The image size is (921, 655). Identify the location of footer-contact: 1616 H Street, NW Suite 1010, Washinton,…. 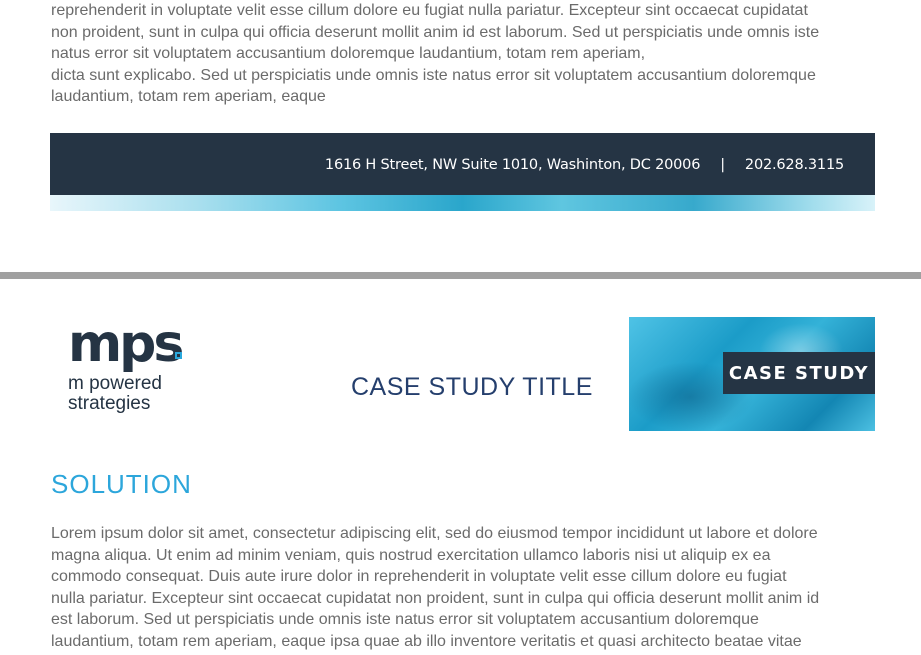
(584, 165).